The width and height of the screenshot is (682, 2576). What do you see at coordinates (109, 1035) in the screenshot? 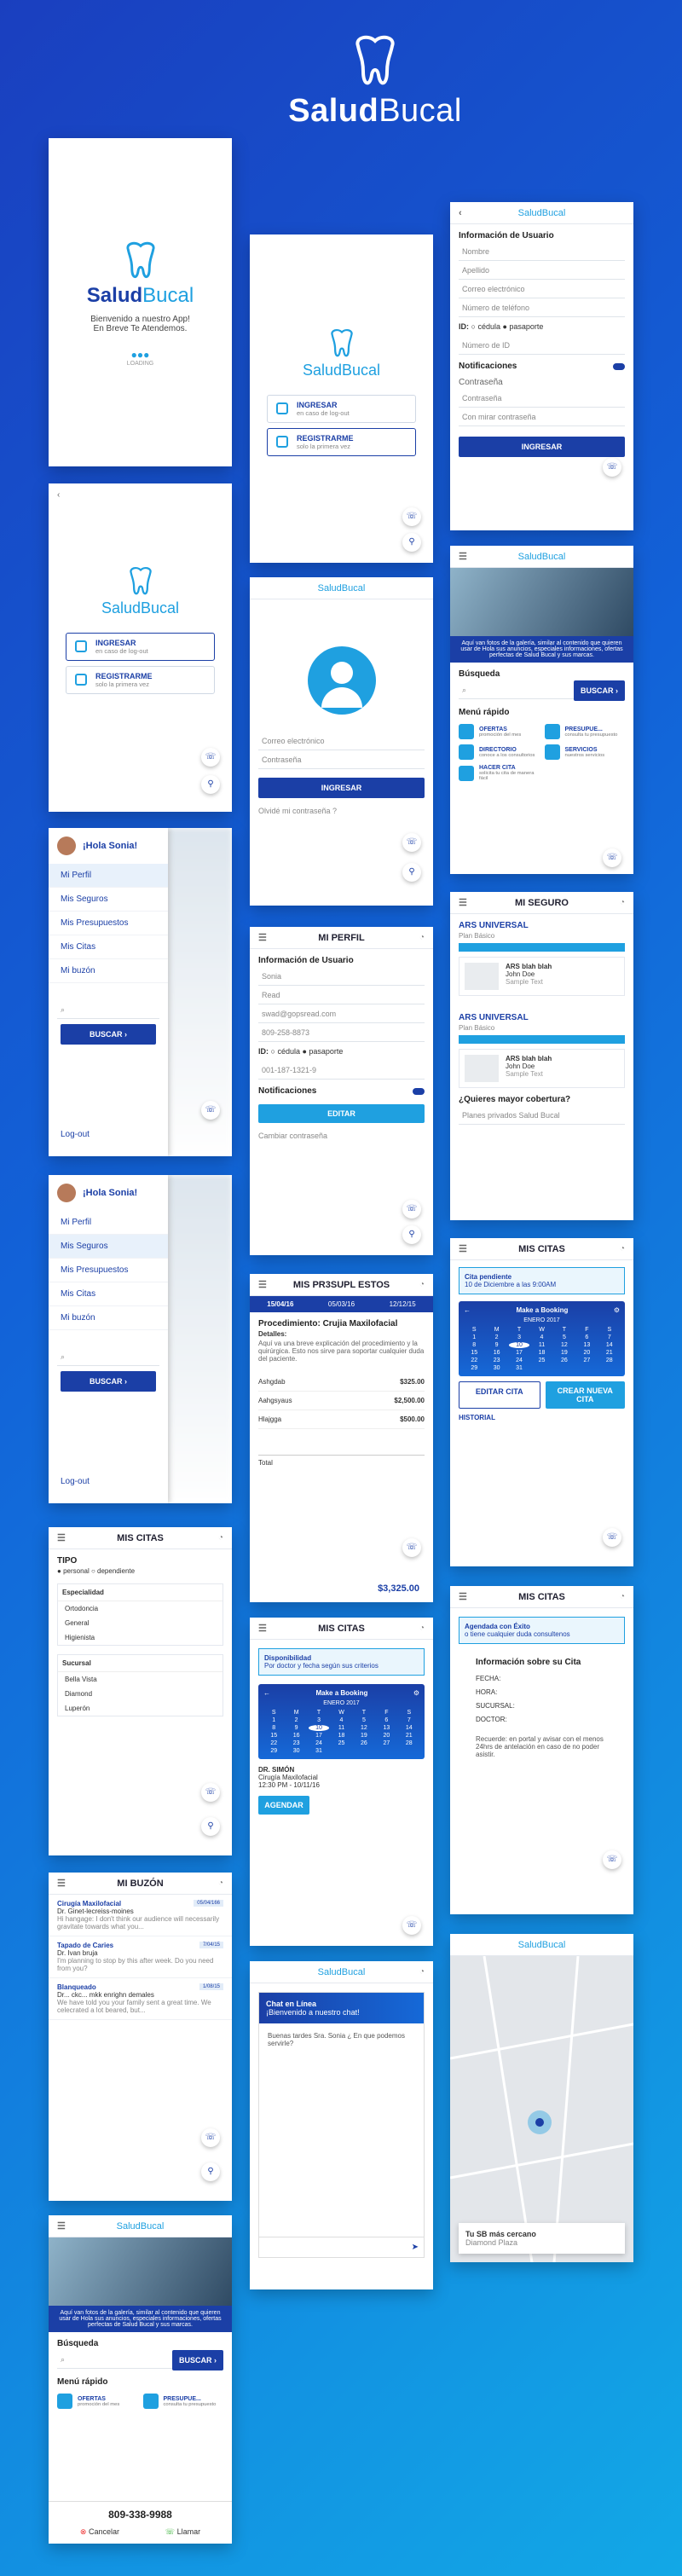
I see `search-button: BUSCAR ›` at bounding box center [109, 1035].